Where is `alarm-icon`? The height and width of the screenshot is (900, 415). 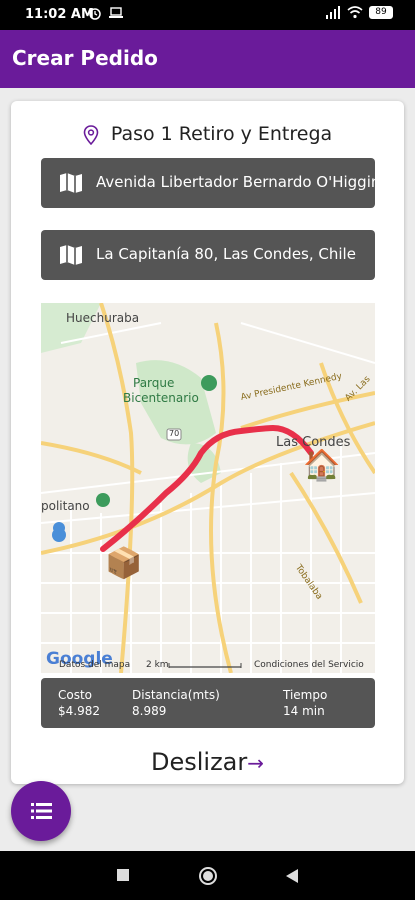
alarm-icon is located at coordinates (95, 14).